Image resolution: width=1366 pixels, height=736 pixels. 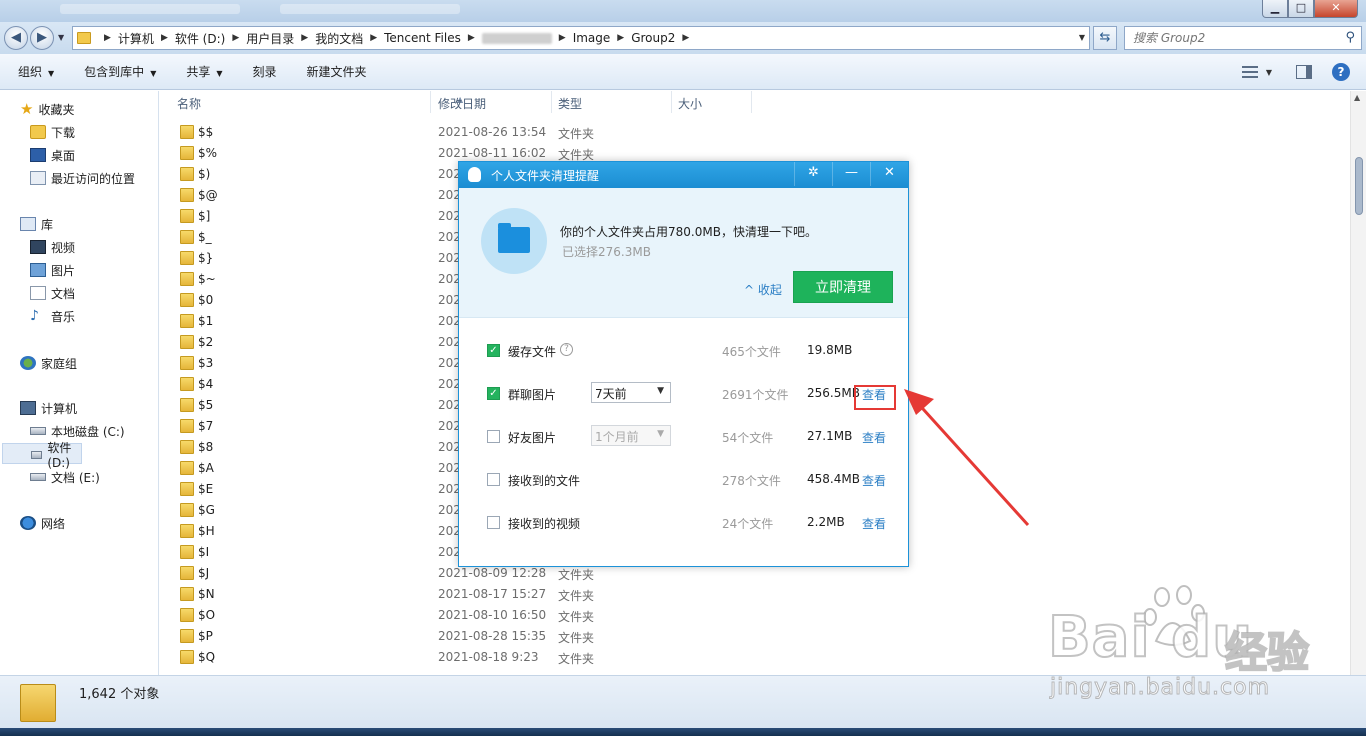 What do you see at coordinates (1357, 97) in the screenshot?
I see `scroll-up-icon: ▲` at bounding box center [1357, 97].